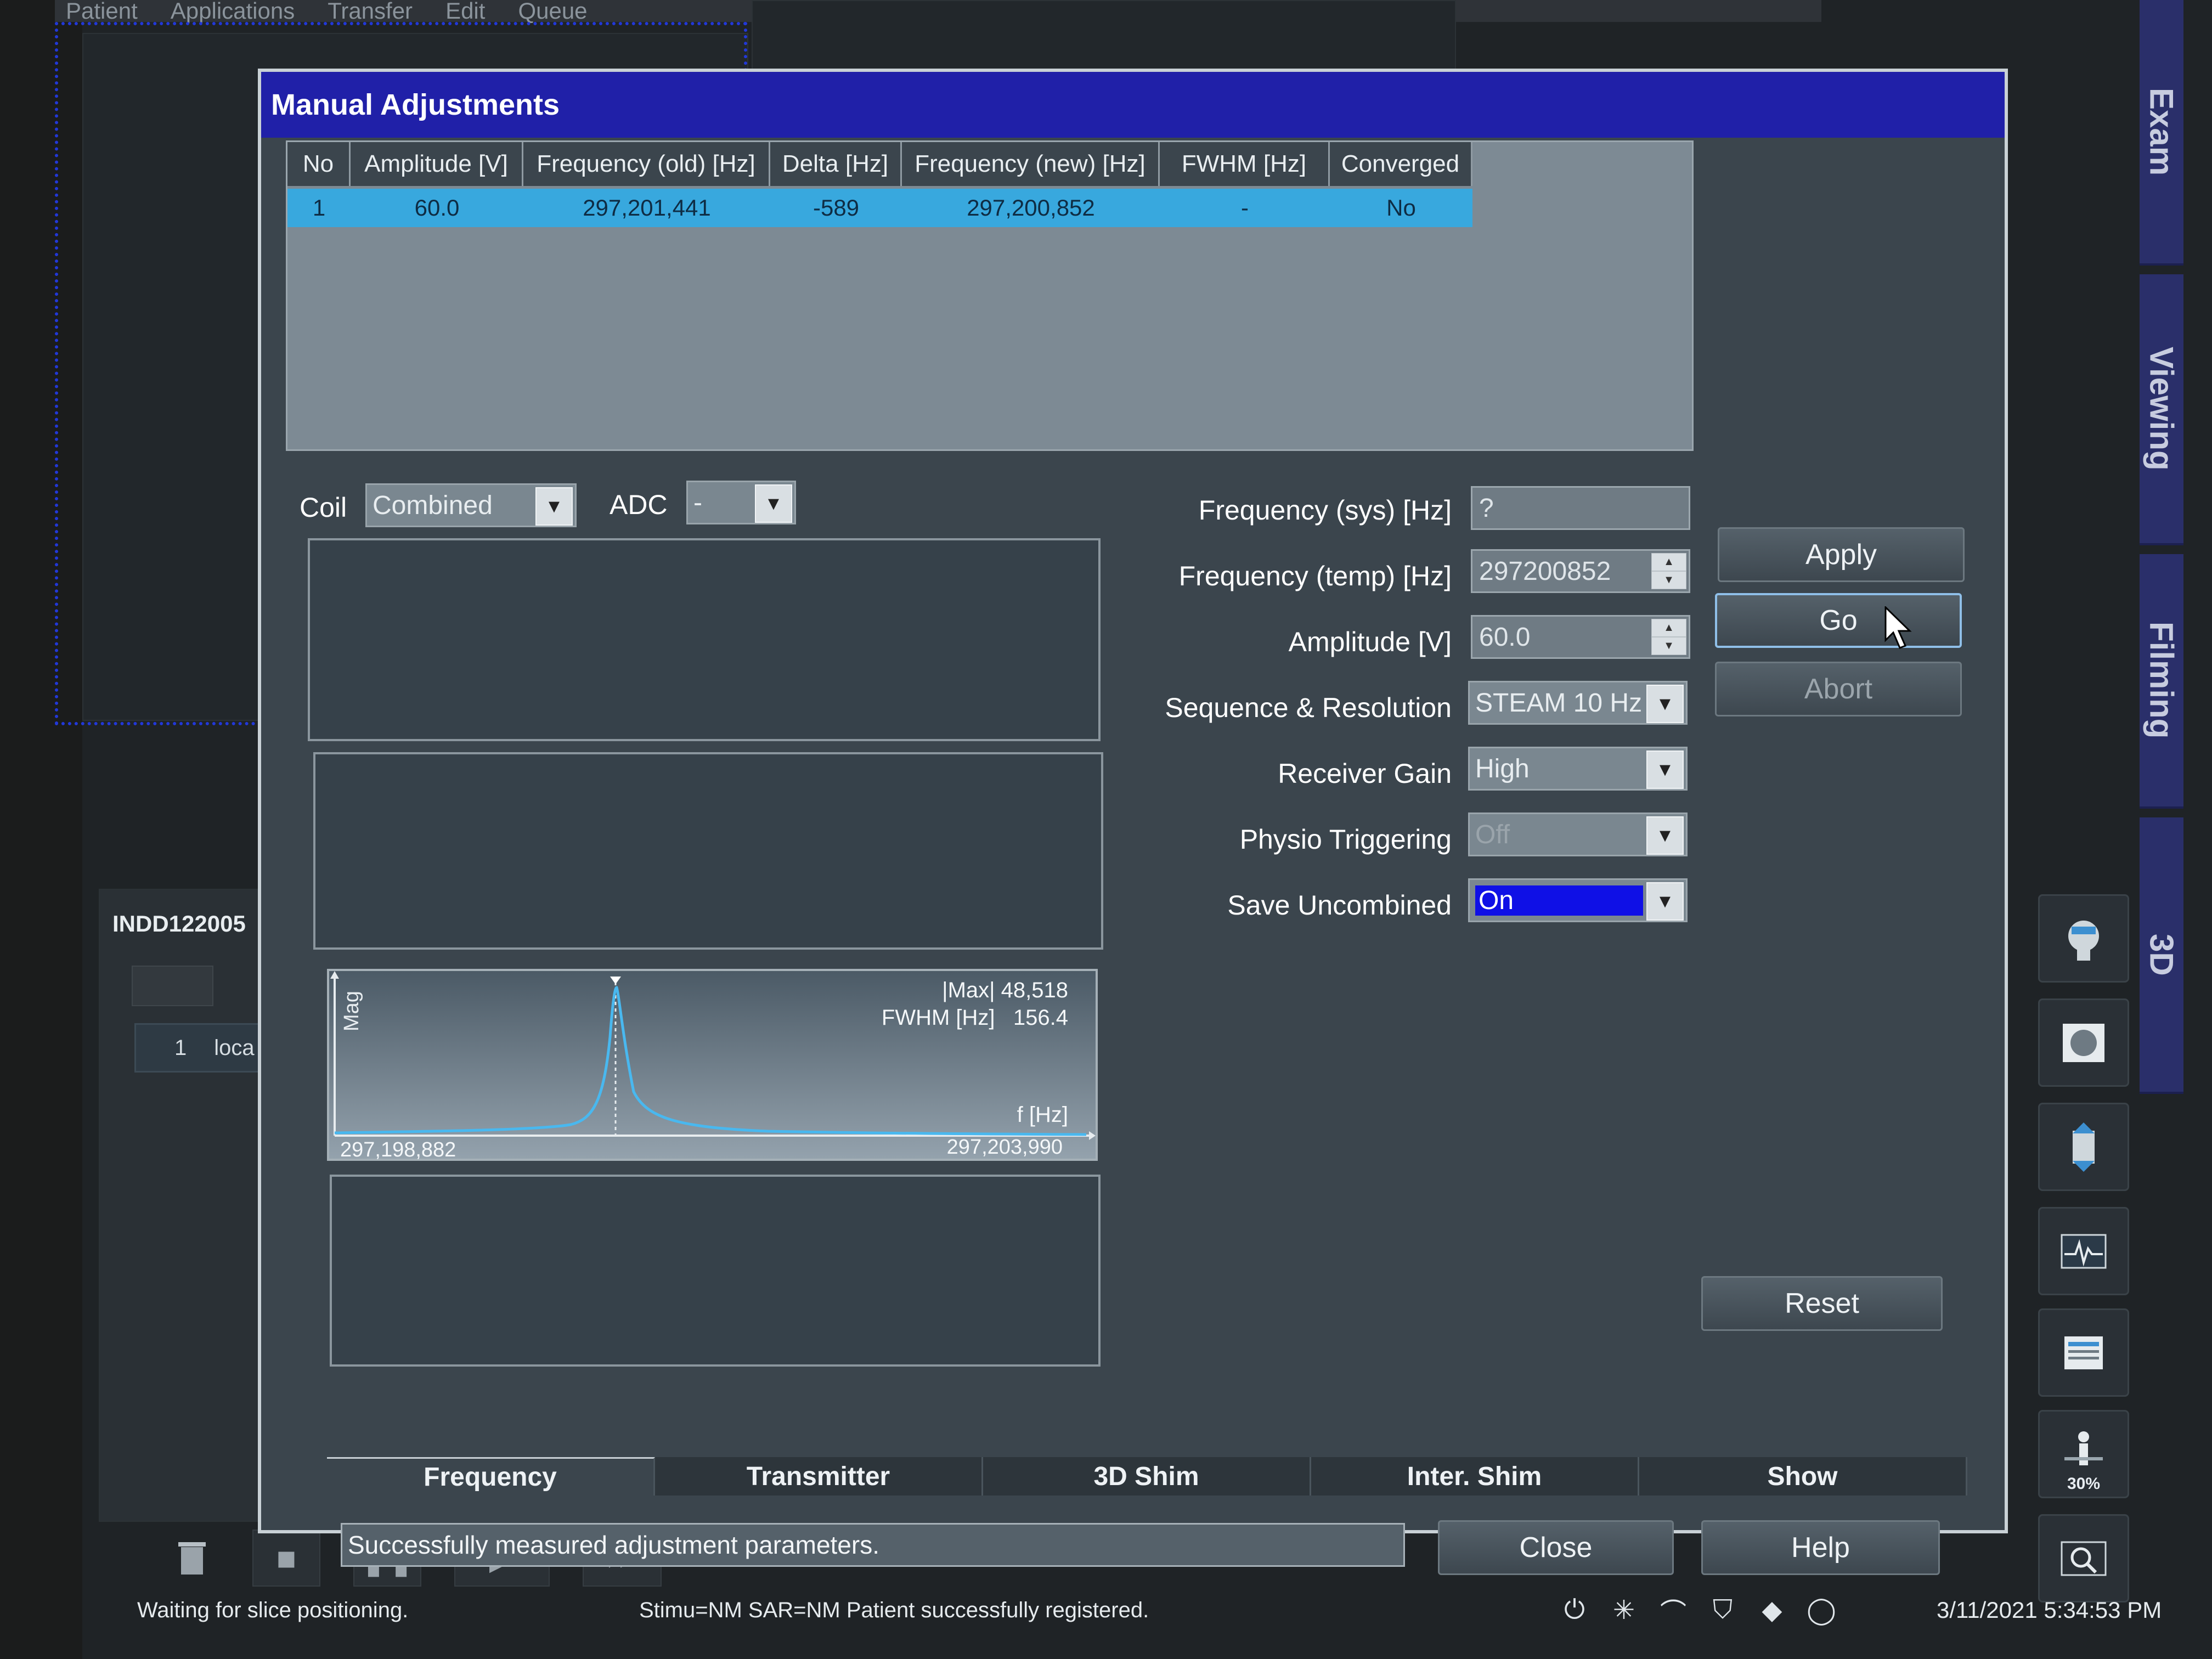  I want to click on col-header-no: No, so click(319, 164).